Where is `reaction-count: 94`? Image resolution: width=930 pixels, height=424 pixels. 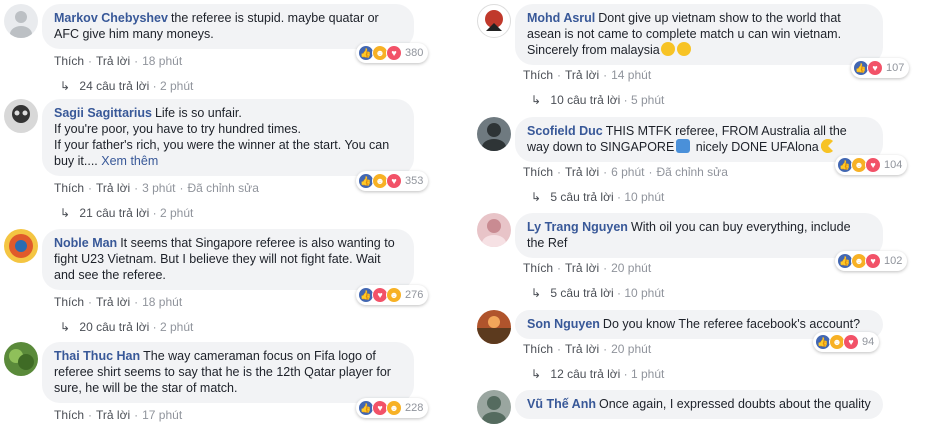 reaction-count: 94 is located at coordinates (868, 342).